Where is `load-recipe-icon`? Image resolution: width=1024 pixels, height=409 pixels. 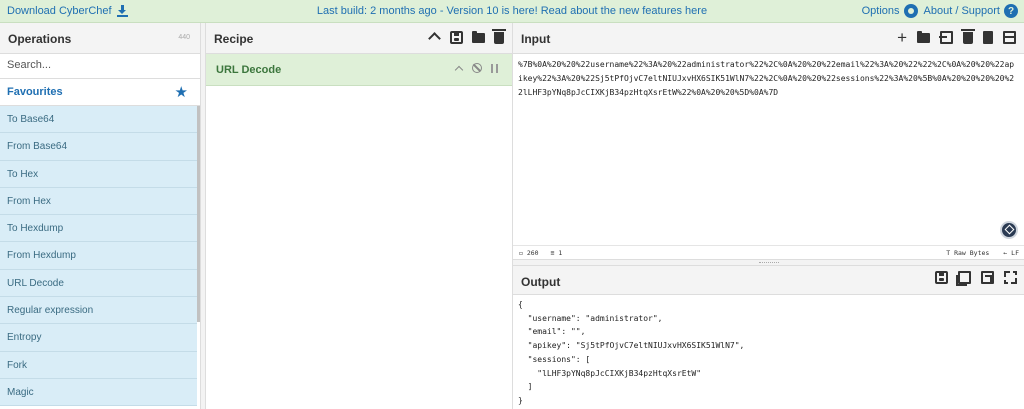 load-recipe-icon is located at coordinates (478, 37).